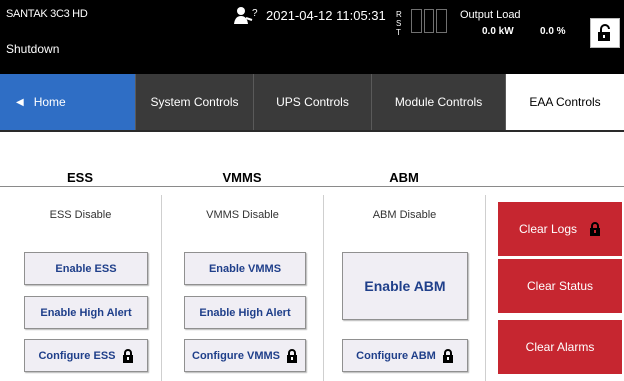  I want to click on configure-vmms-button: Configure VMMS, so click(245, 355).